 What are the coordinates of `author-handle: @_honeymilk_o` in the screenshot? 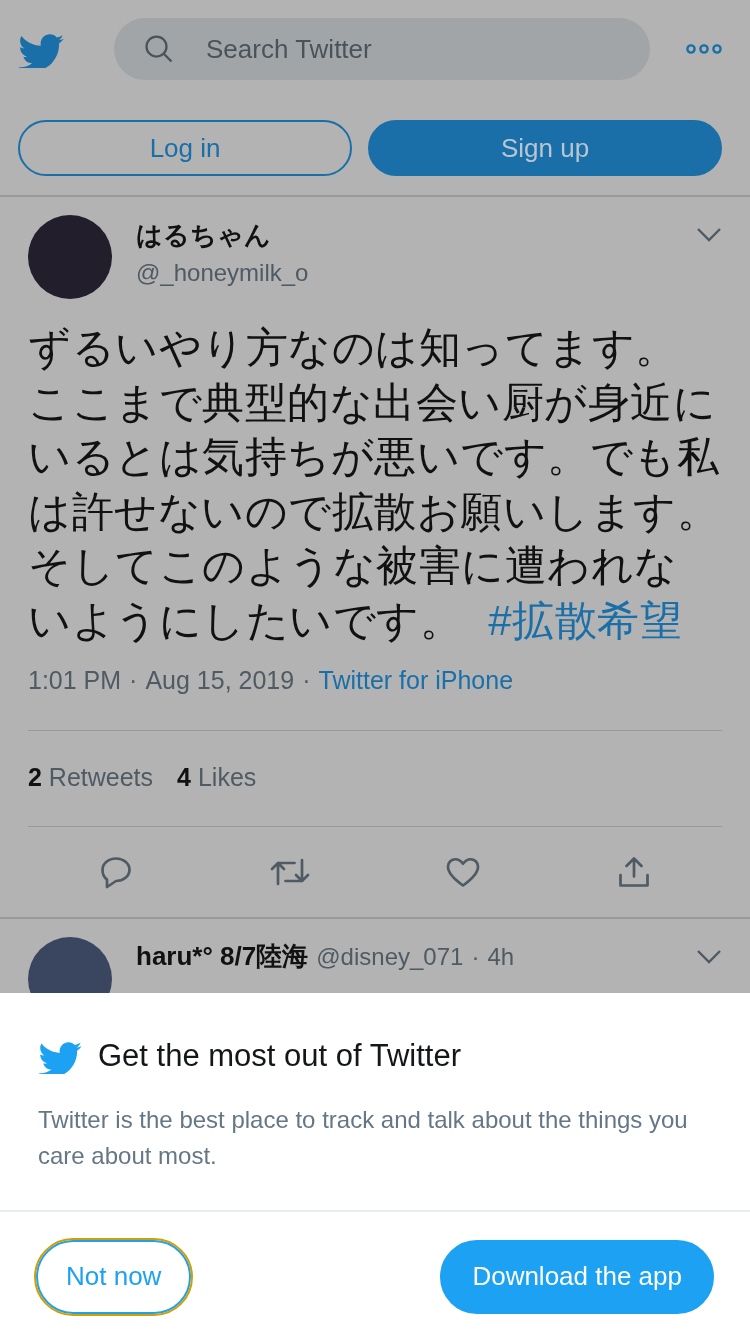 It's located at (223, 272).